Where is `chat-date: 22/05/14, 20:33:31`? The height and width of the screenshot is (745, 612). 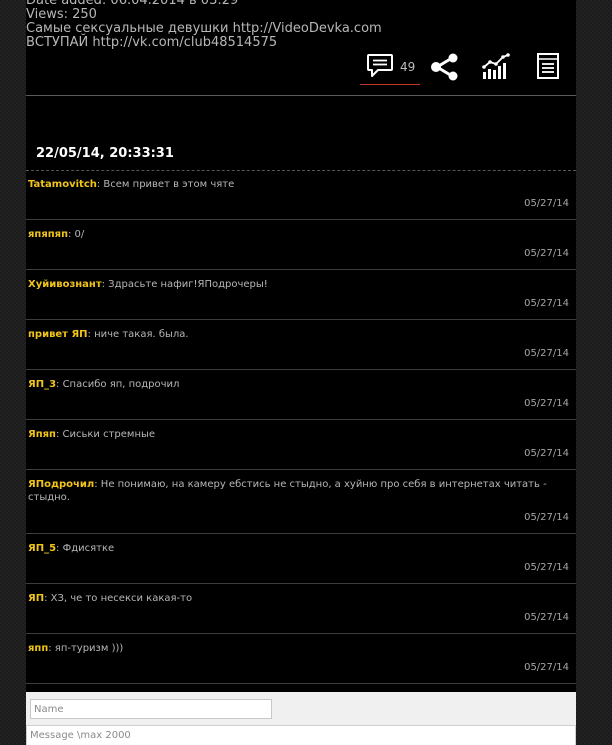 chat-date: 22/05/14, 20:33:31 is located at coordinates (105, 153).